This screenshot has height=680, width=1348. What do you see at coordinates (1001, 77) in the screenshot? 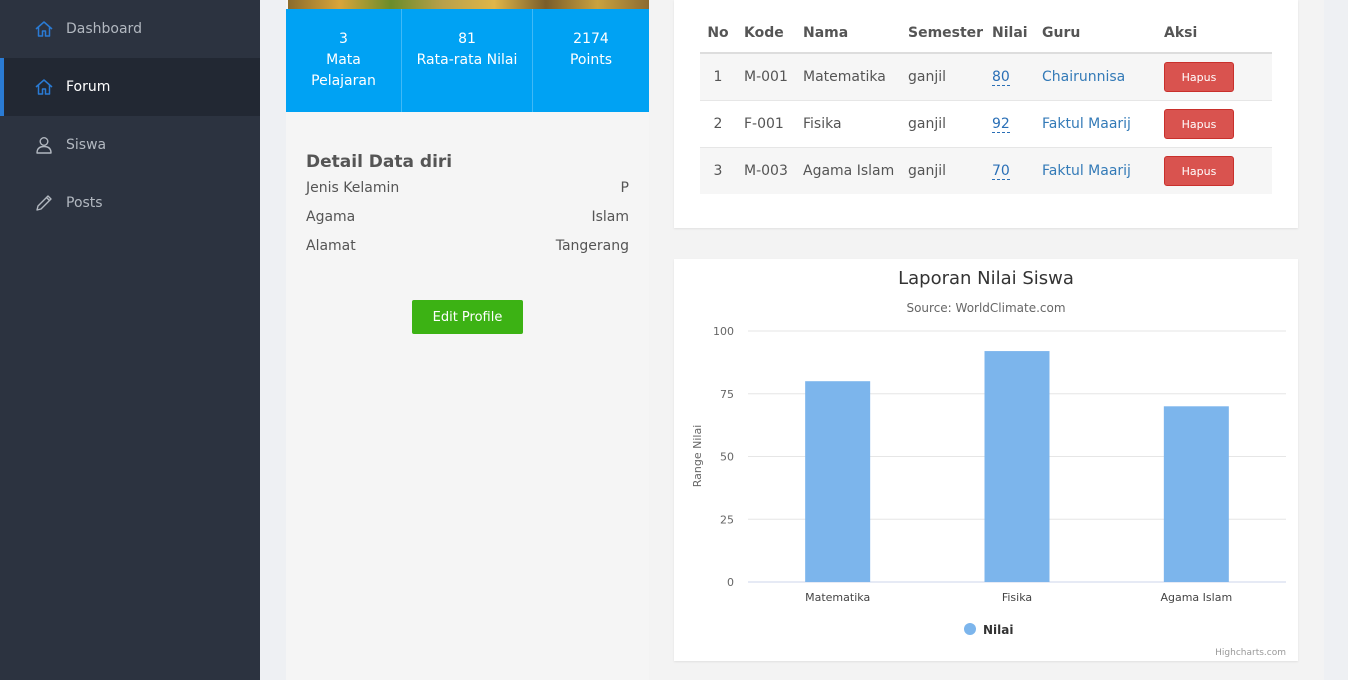
I see `editable-nilai: 80` at bounding box center [1001, 77].